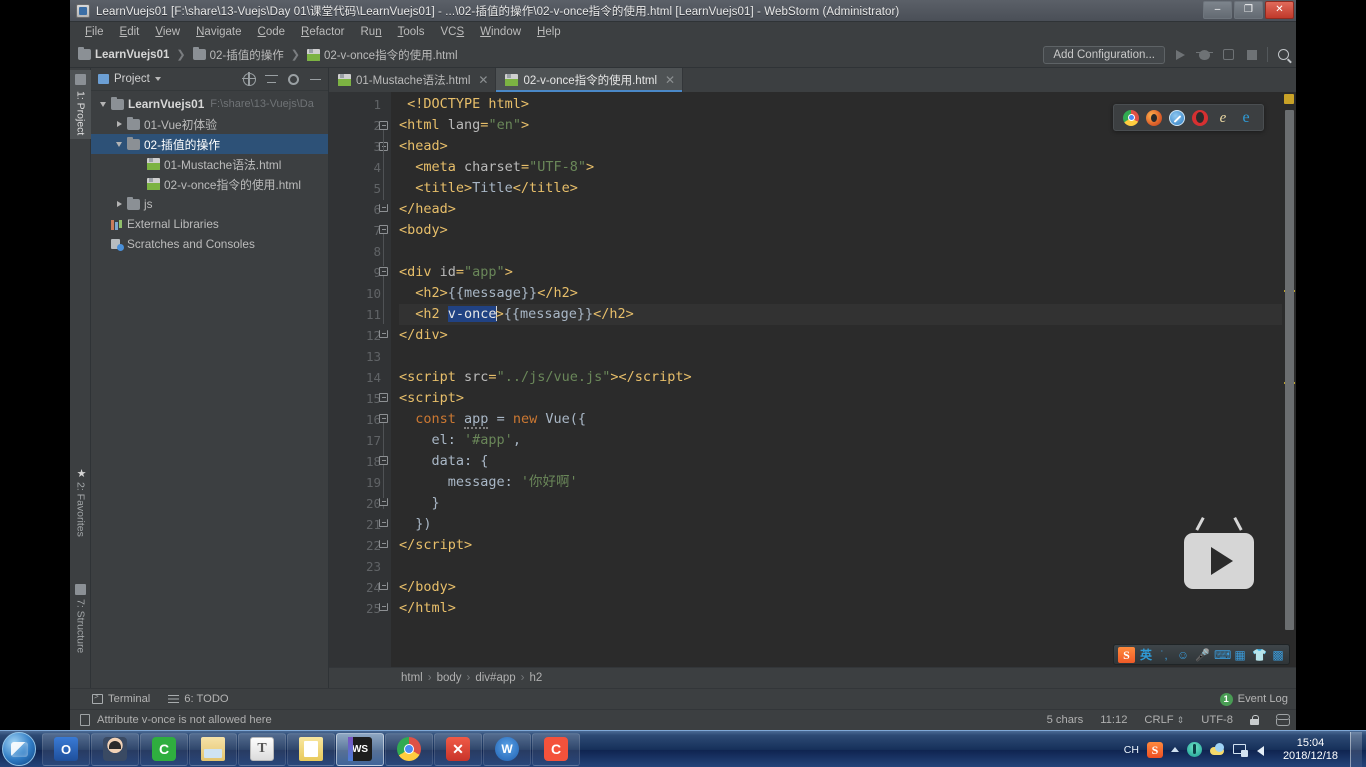 The width and height of the screenshot is (1366, 767). Describe the element at coordinates (1154, 749) in the screenshot. I see `sogou-tray-icon: S` at that location.